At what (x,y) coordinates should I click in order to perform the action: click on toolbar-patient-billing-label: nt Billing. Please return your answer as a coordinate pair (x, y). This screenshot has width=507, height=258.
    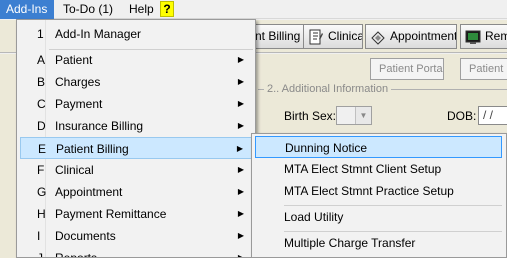
    Looking at the image, I should click on (278, 36).